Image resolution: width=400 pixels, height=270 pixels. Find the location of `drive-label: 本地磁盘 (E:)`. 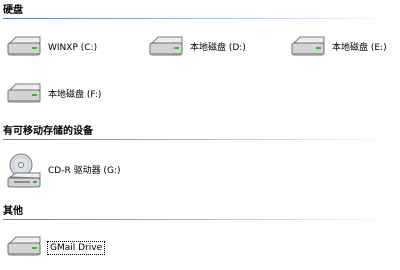

drive-label: 本地磁盘 (E:) is located at coordinates (359, 48).